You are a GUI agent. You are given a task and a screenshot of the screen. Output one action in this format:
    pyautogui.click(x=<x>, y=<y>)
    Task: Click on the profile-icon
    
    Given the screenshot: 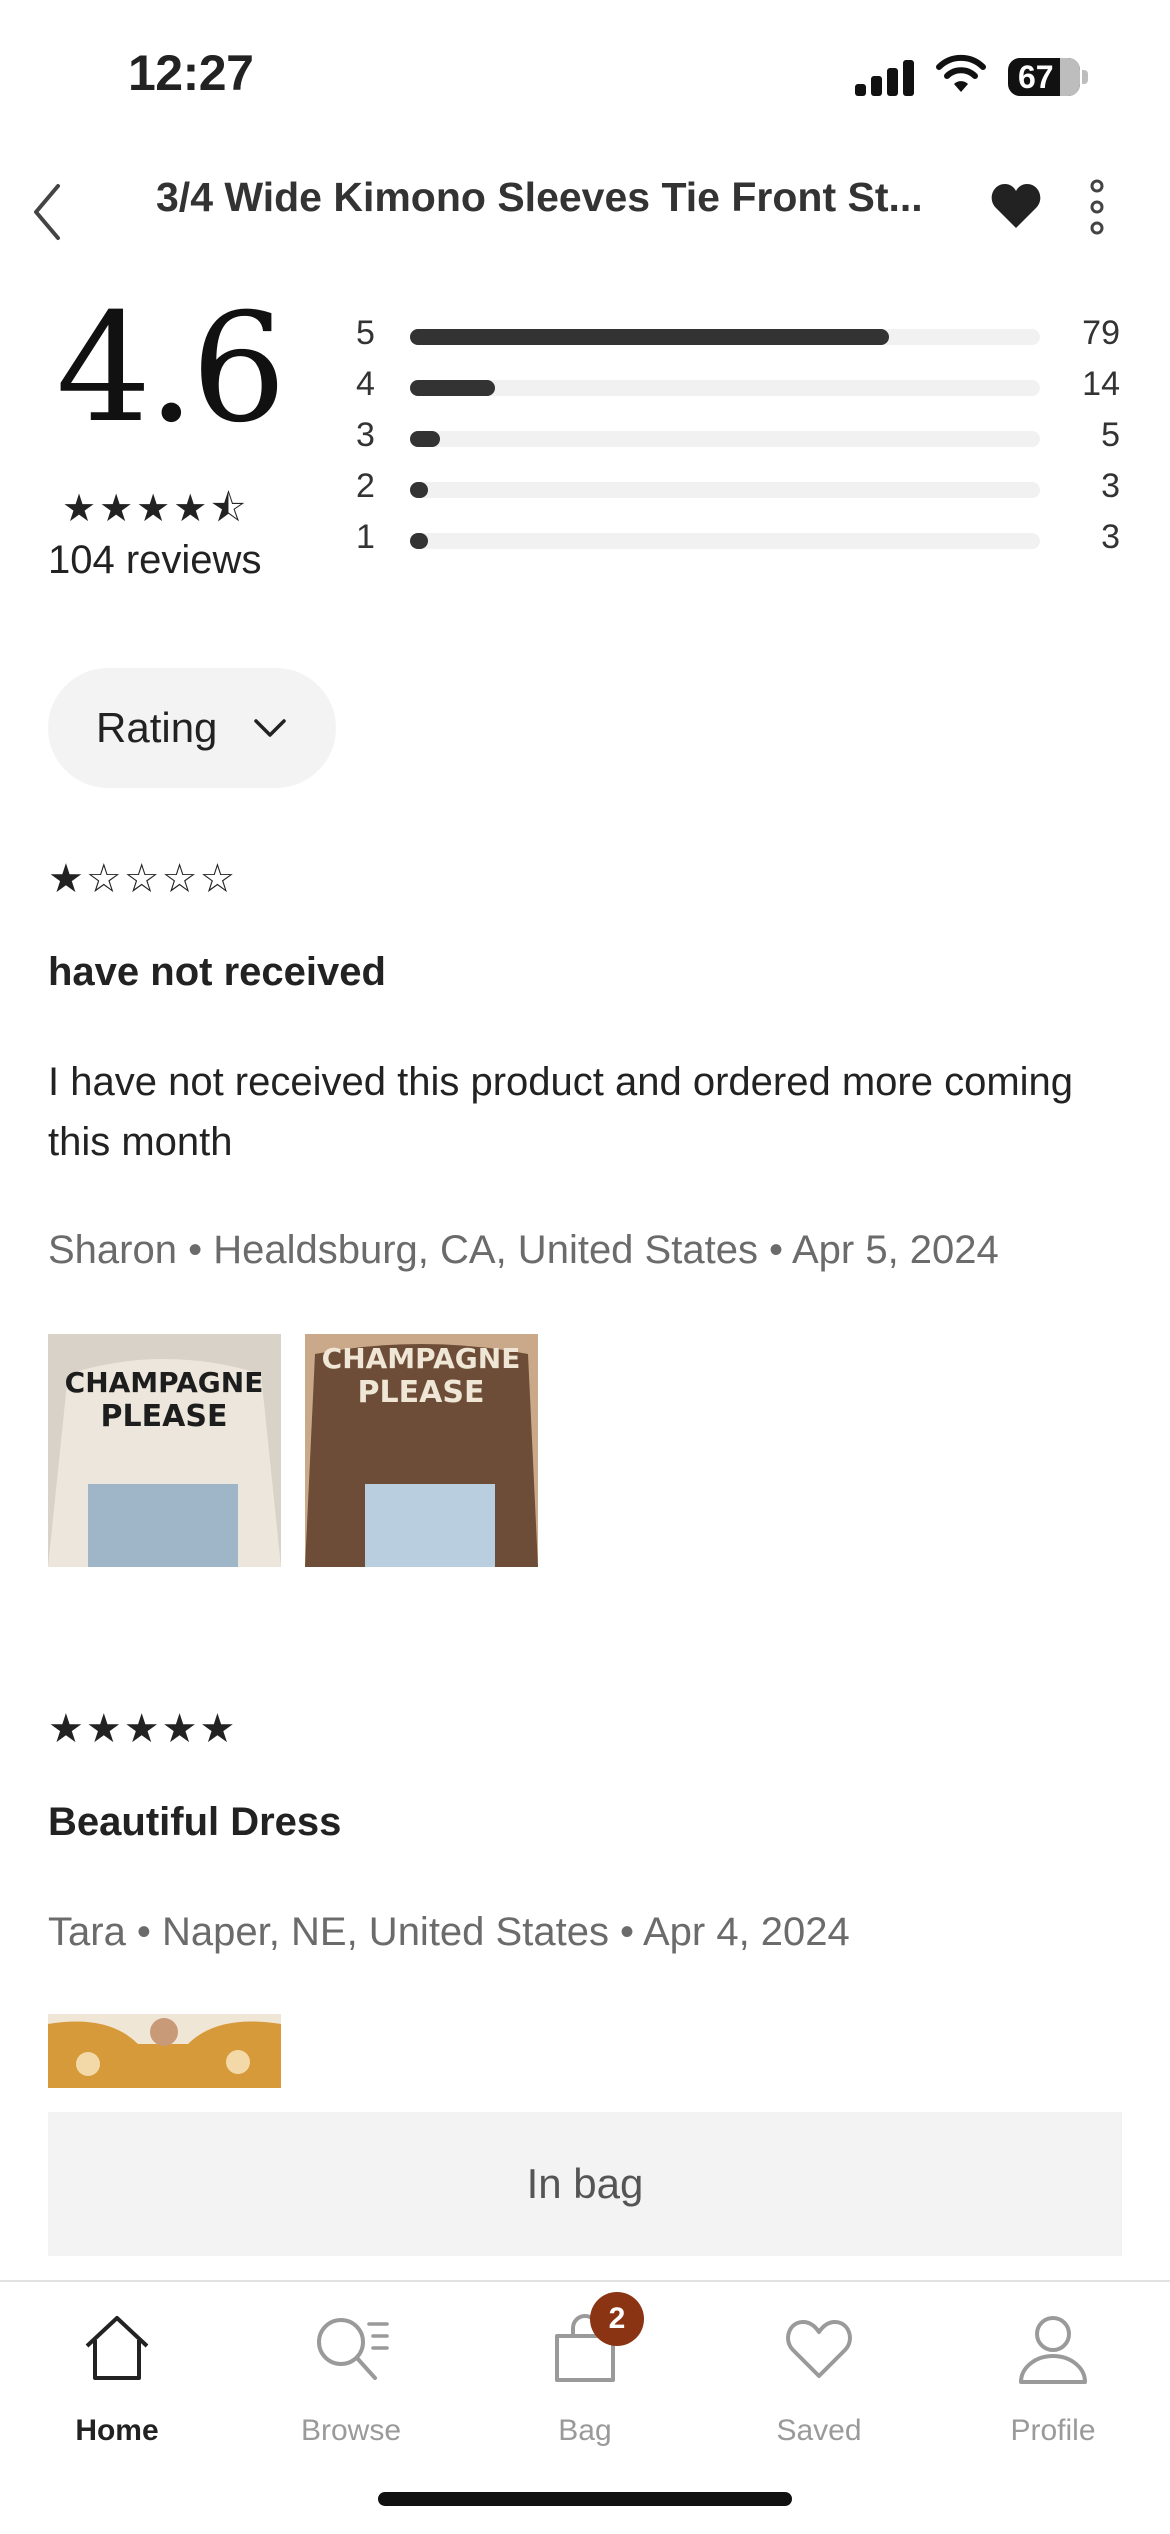 What is the action you would take?
    pyautogui.click(x=1053, y=2350)
    